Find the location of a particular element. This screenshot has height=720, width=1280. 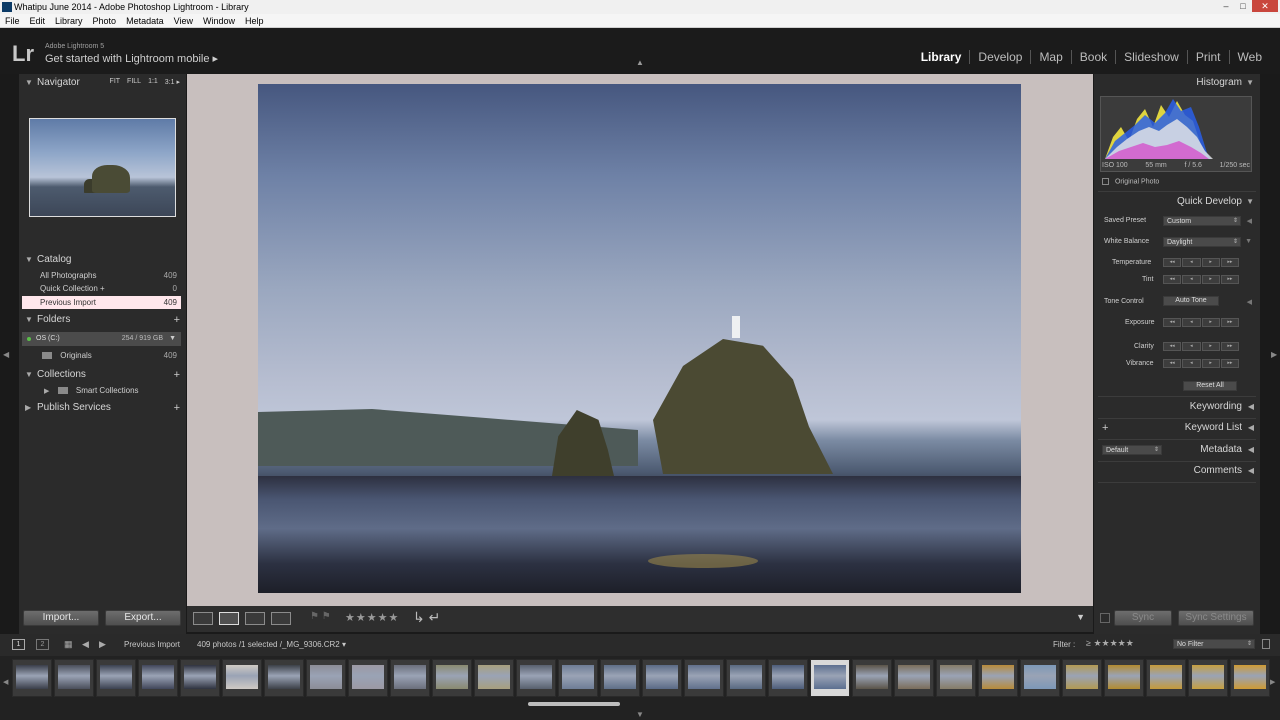

menu-metadata: Metadata is located at coordinates (145, 20).